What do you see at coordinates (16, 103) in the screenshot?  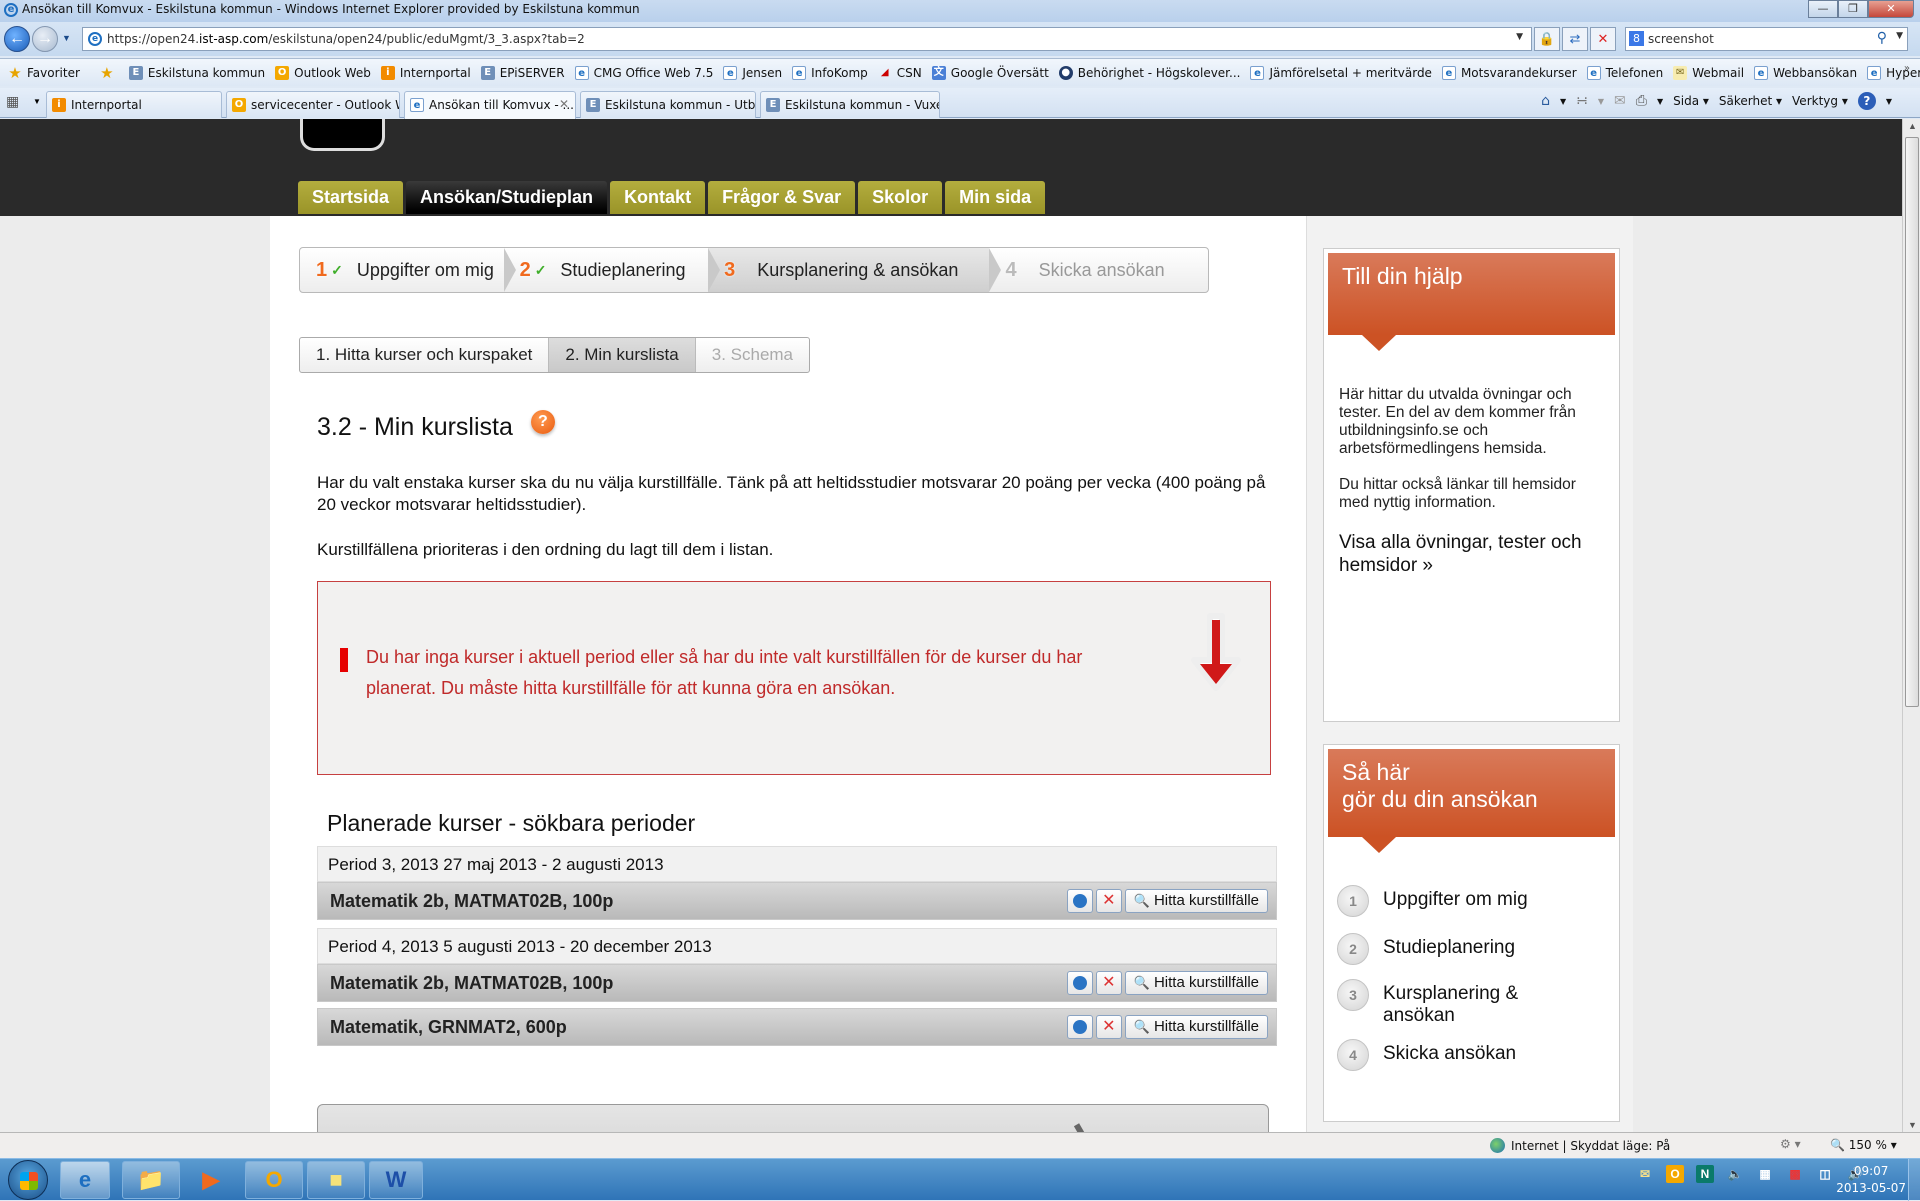 I see `quick-tabs-icon: ▦` at bounding box center [16, 103].